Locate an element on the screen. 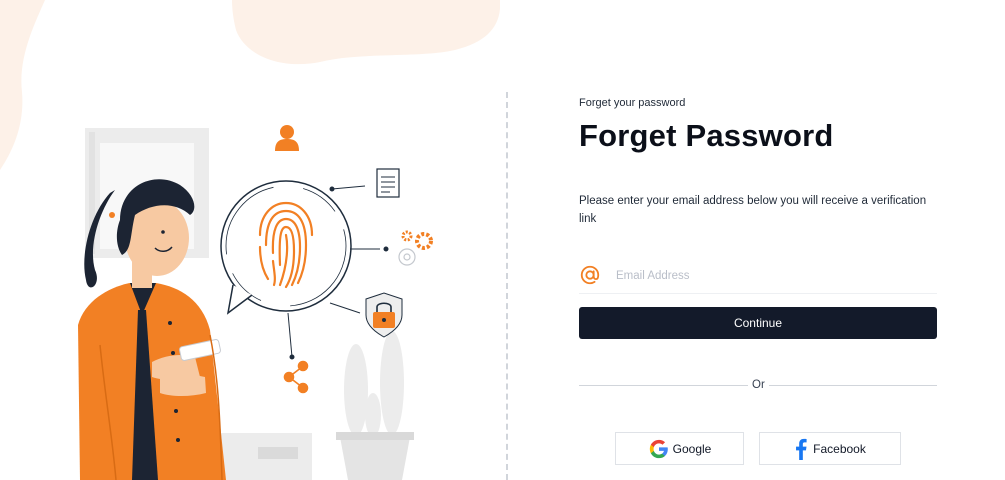 This screenshot has width=1005, height=480. page-title: Forget Password is located at coordinates (706, 135).